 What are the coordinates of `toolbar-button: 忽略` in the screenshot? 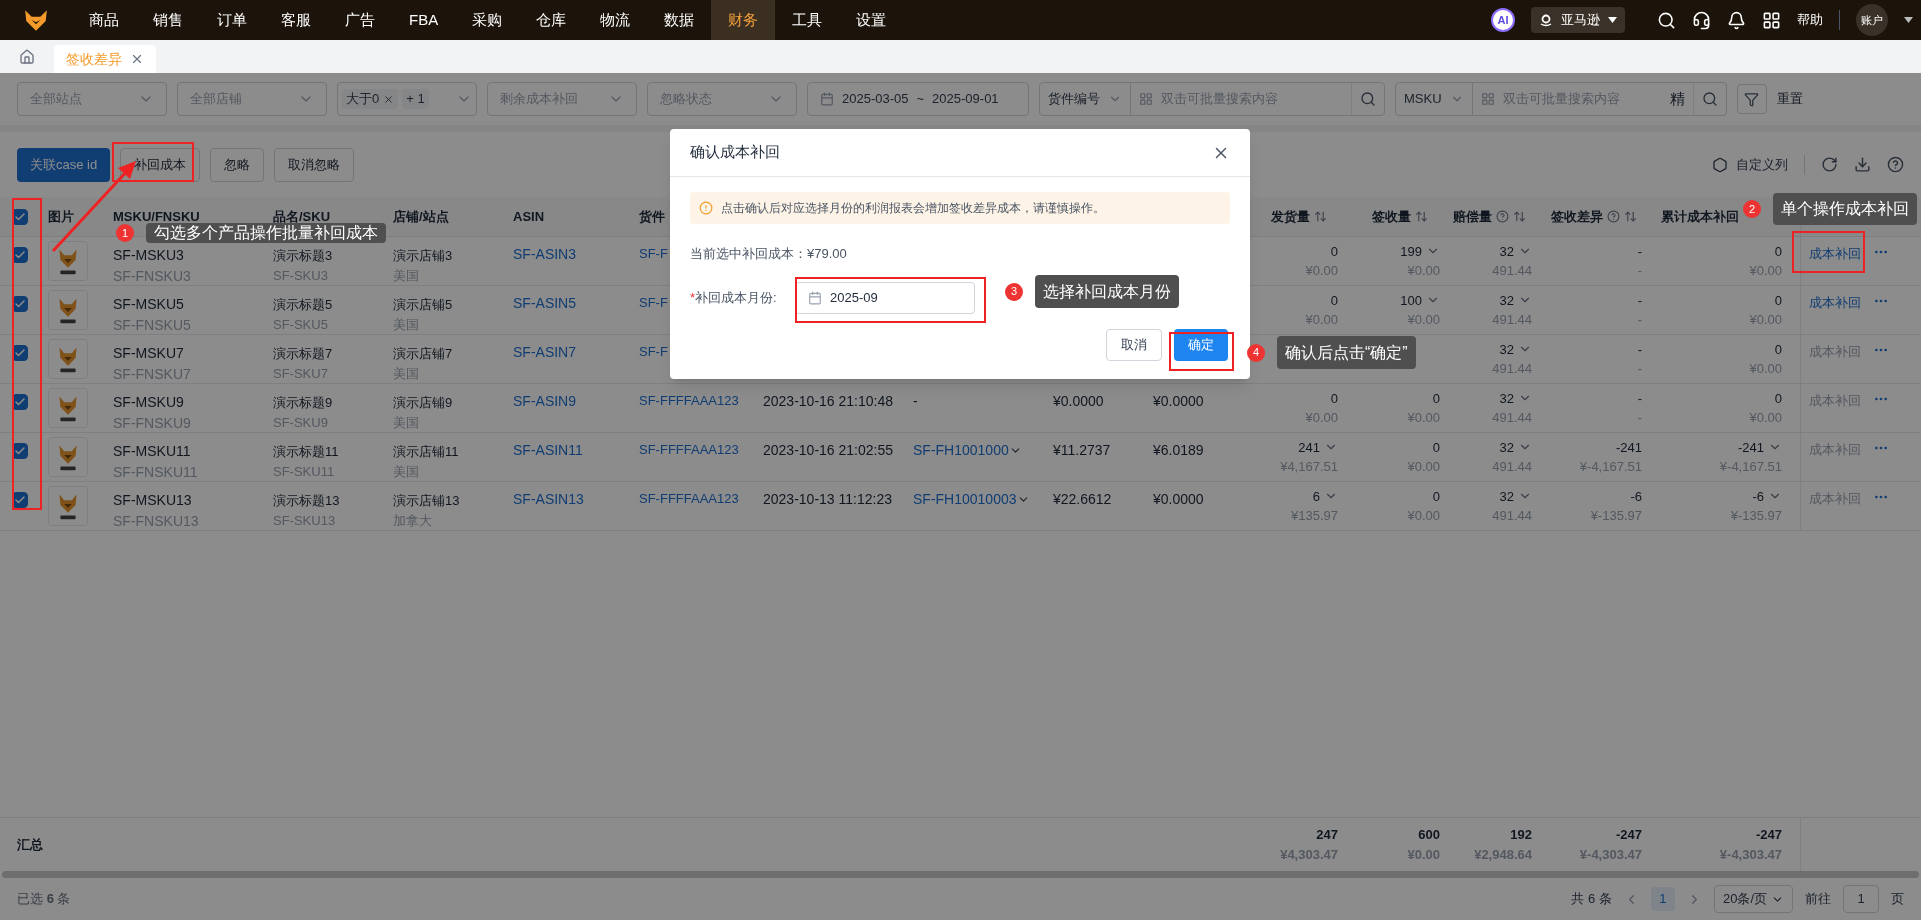 It's located at (237, 164).